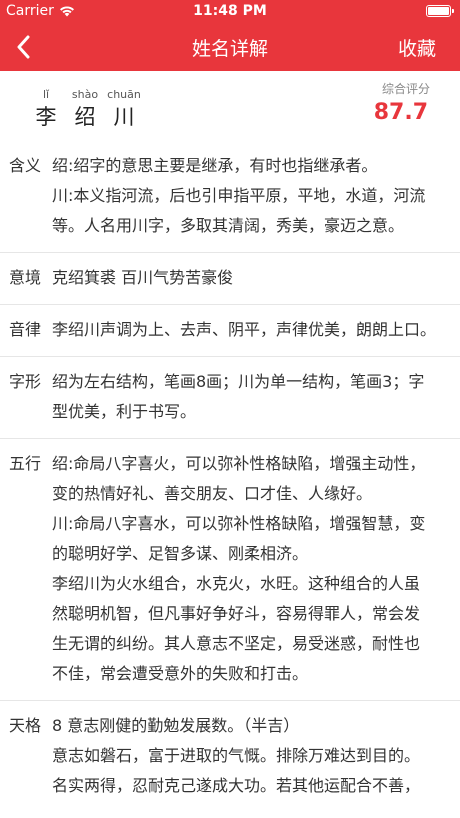  I want to click on section-glyph-form: 字形 绍为左右结构，笔画8画；川为单一结构，笔画3；字 型优美，利于书写。, so click(230, 397).